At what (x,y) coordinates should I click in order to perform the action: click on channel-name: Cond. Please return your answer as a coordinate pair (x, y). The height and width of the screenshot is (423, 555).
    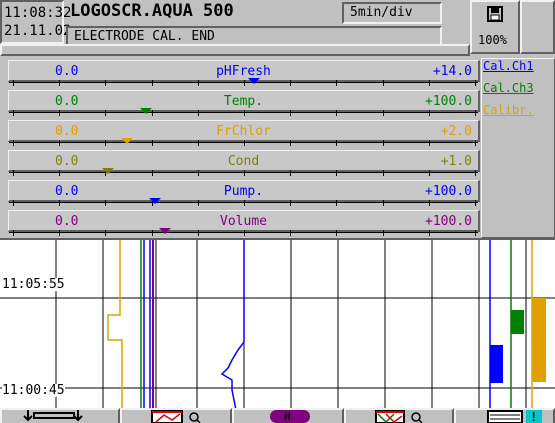
    Looking at the image, I should click on (243, 161).